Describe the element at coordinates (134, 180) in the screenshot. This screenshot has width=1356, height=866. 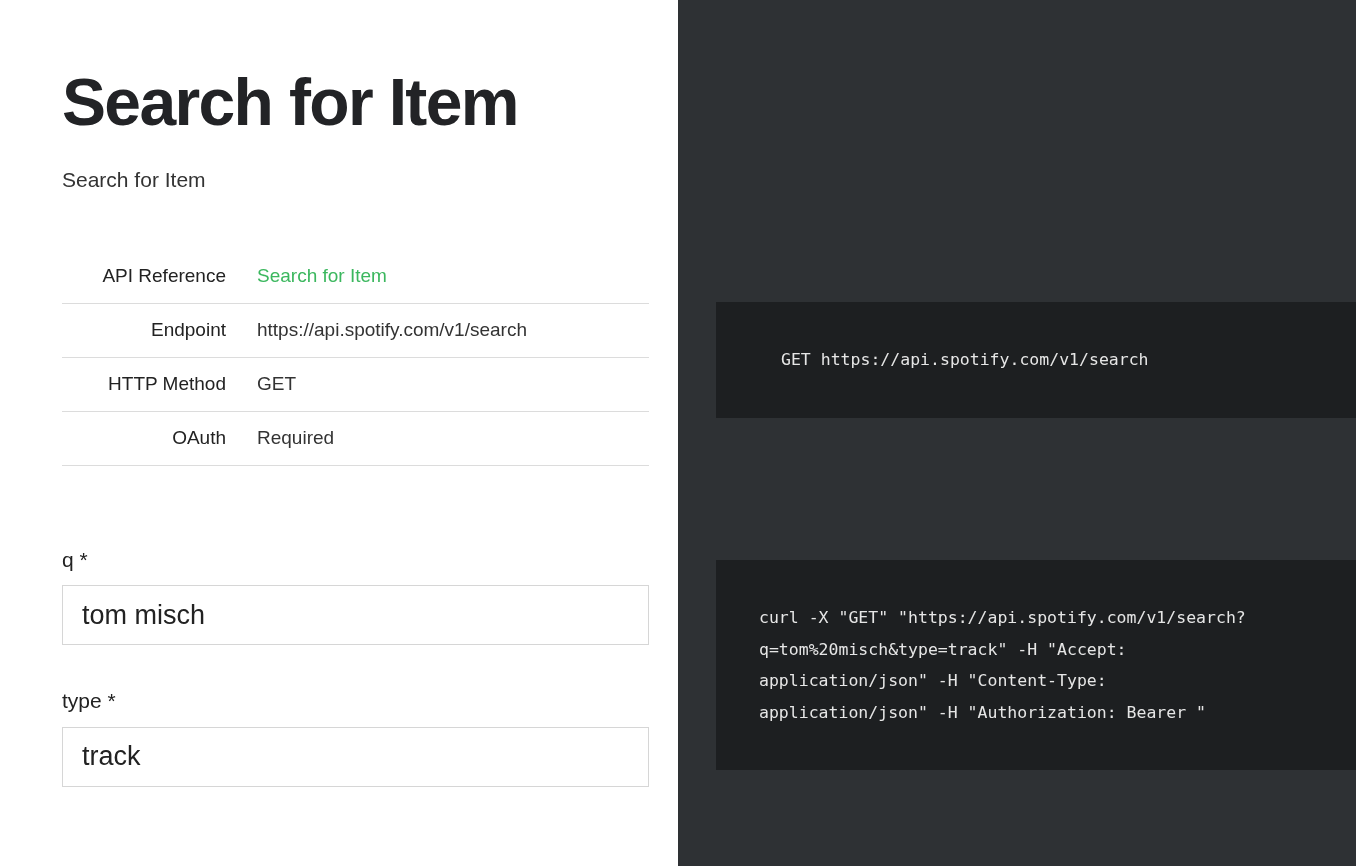
I see `page-subtitle: Search for Item` at that location.